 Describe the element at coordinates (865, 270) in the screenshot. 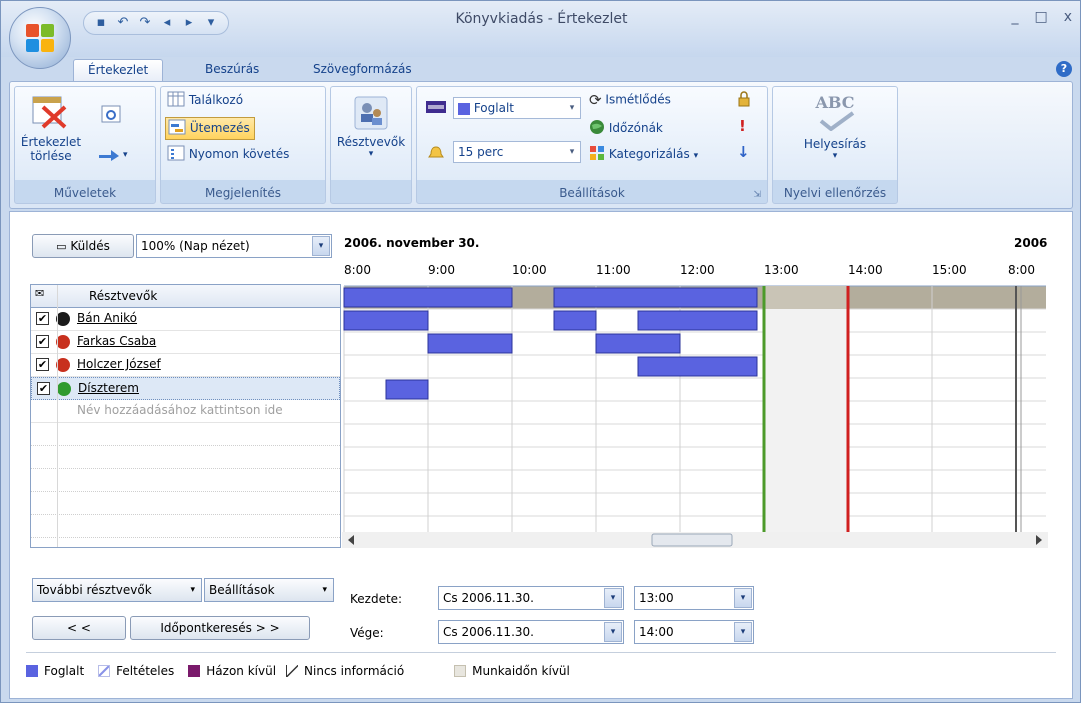

I see `hour-label: 14:00` at that location.